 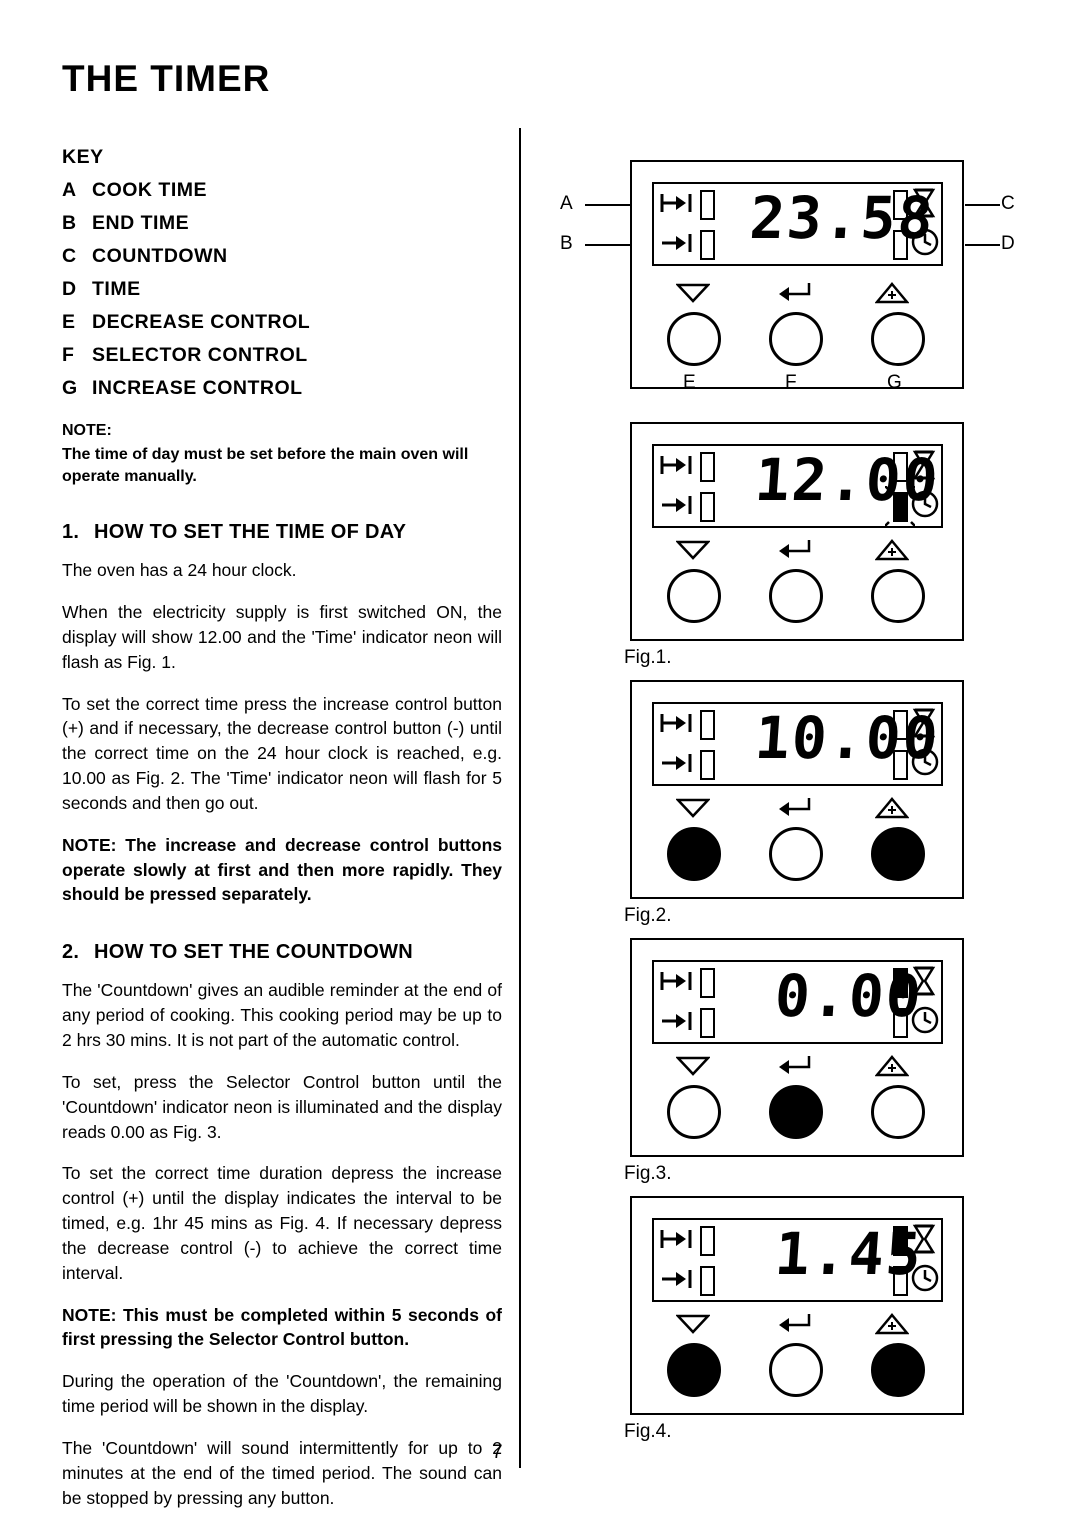 I want to click on key-letter-b: B, so click(x=69, y=223).